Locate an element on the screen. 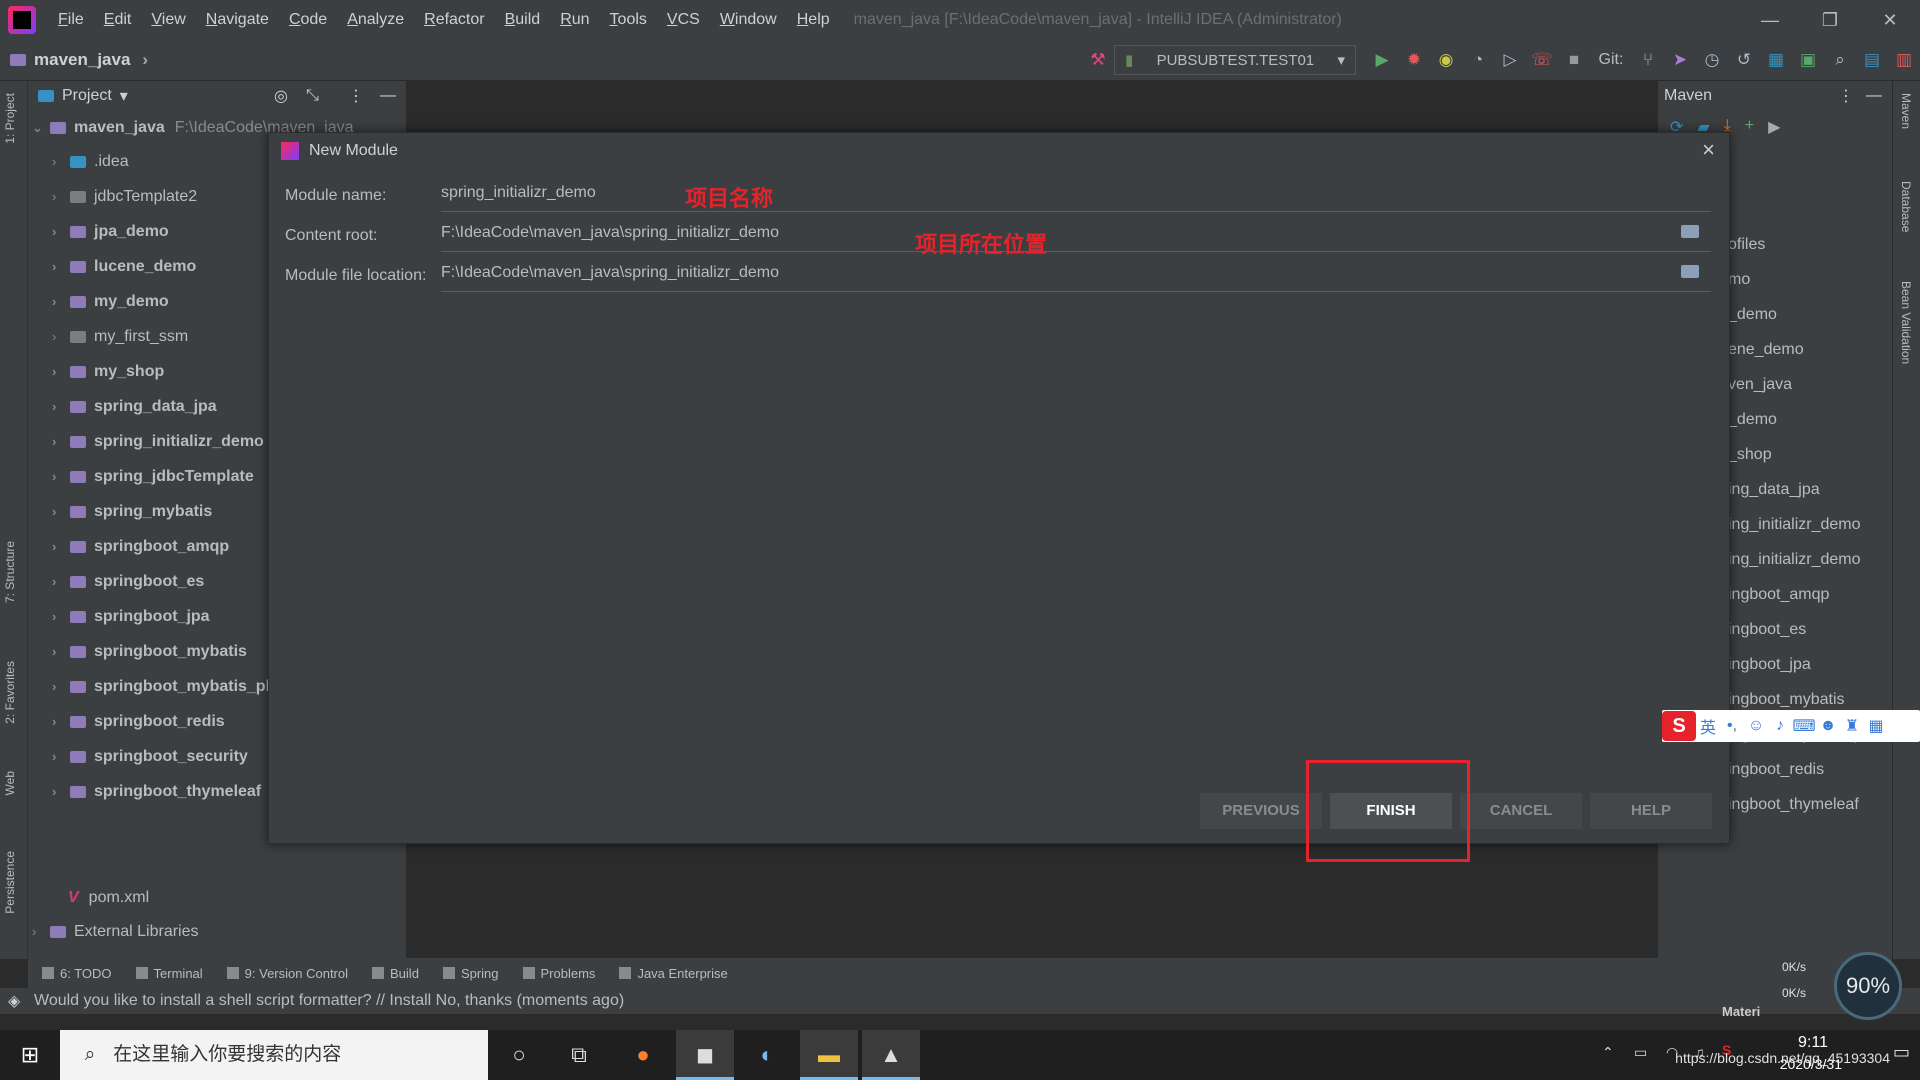 The width and height of the screenshot is (1920, 1080). run-alt-icon: ▷ is located at coordinates (1510, 60).